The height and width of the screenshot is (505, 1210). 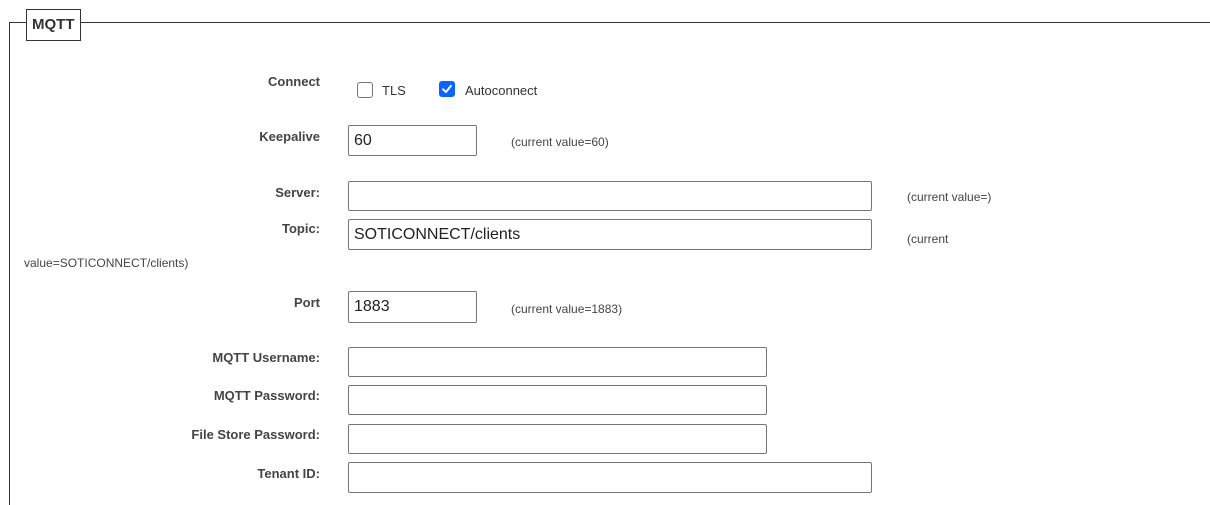 What do you see at coordinates (297, 192) in the screenshot?
I see `server-label: Server:` at bounding box center [297, 192].